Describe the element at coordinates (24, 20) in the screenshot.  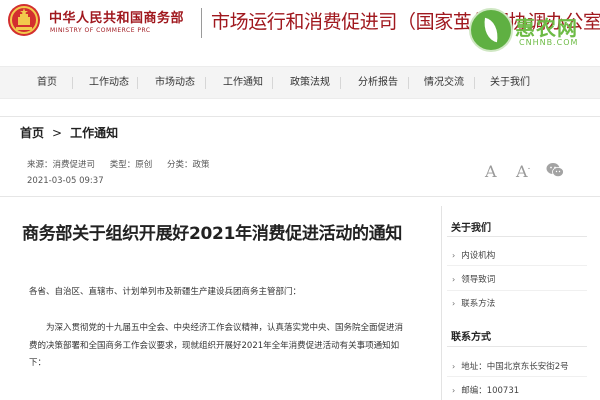
I see `national-emblem-icon` at that location.